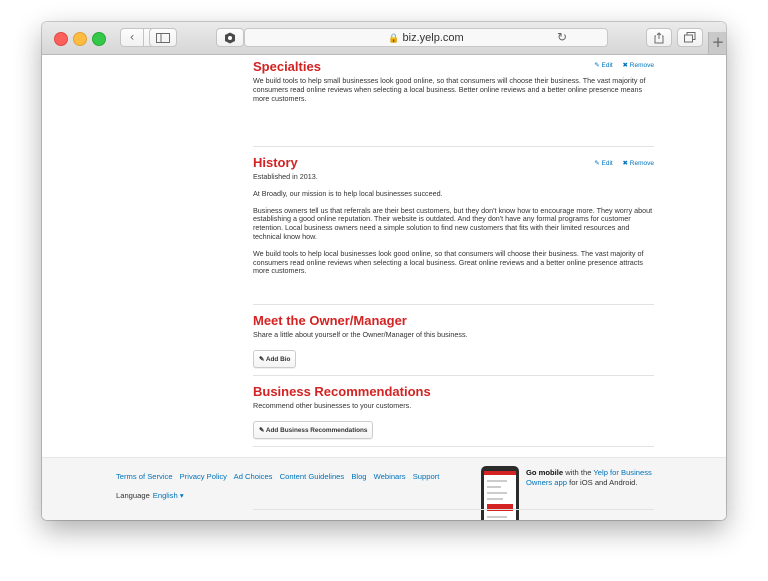  I want to click on browser-toolbar: ‹ › 🔒biz.yelp.com ↻, so click(384, 38).